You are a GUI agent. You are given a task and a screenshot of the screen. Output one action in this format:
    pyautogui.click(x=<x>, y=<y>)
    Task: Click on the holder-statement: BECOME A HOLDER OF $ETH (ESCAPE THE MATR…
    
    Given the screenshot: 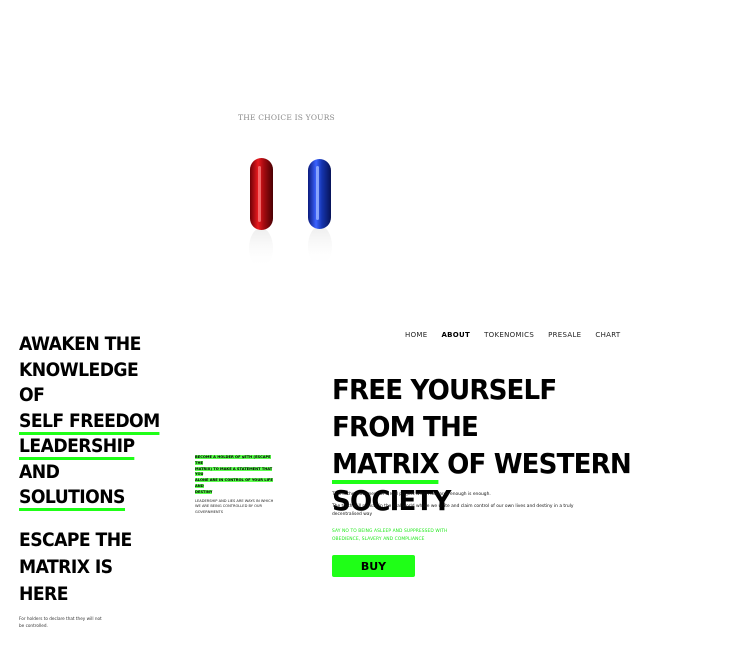 What is the action you would take?
    pyautogui.click(x=237, y=485)
    